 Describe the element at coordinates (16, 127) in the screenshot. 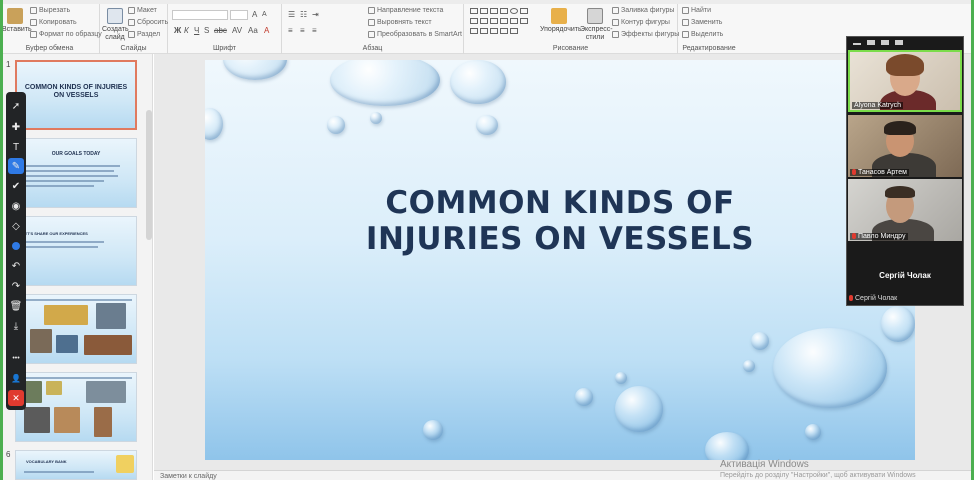

I see `move-icon: ✚` at that location.